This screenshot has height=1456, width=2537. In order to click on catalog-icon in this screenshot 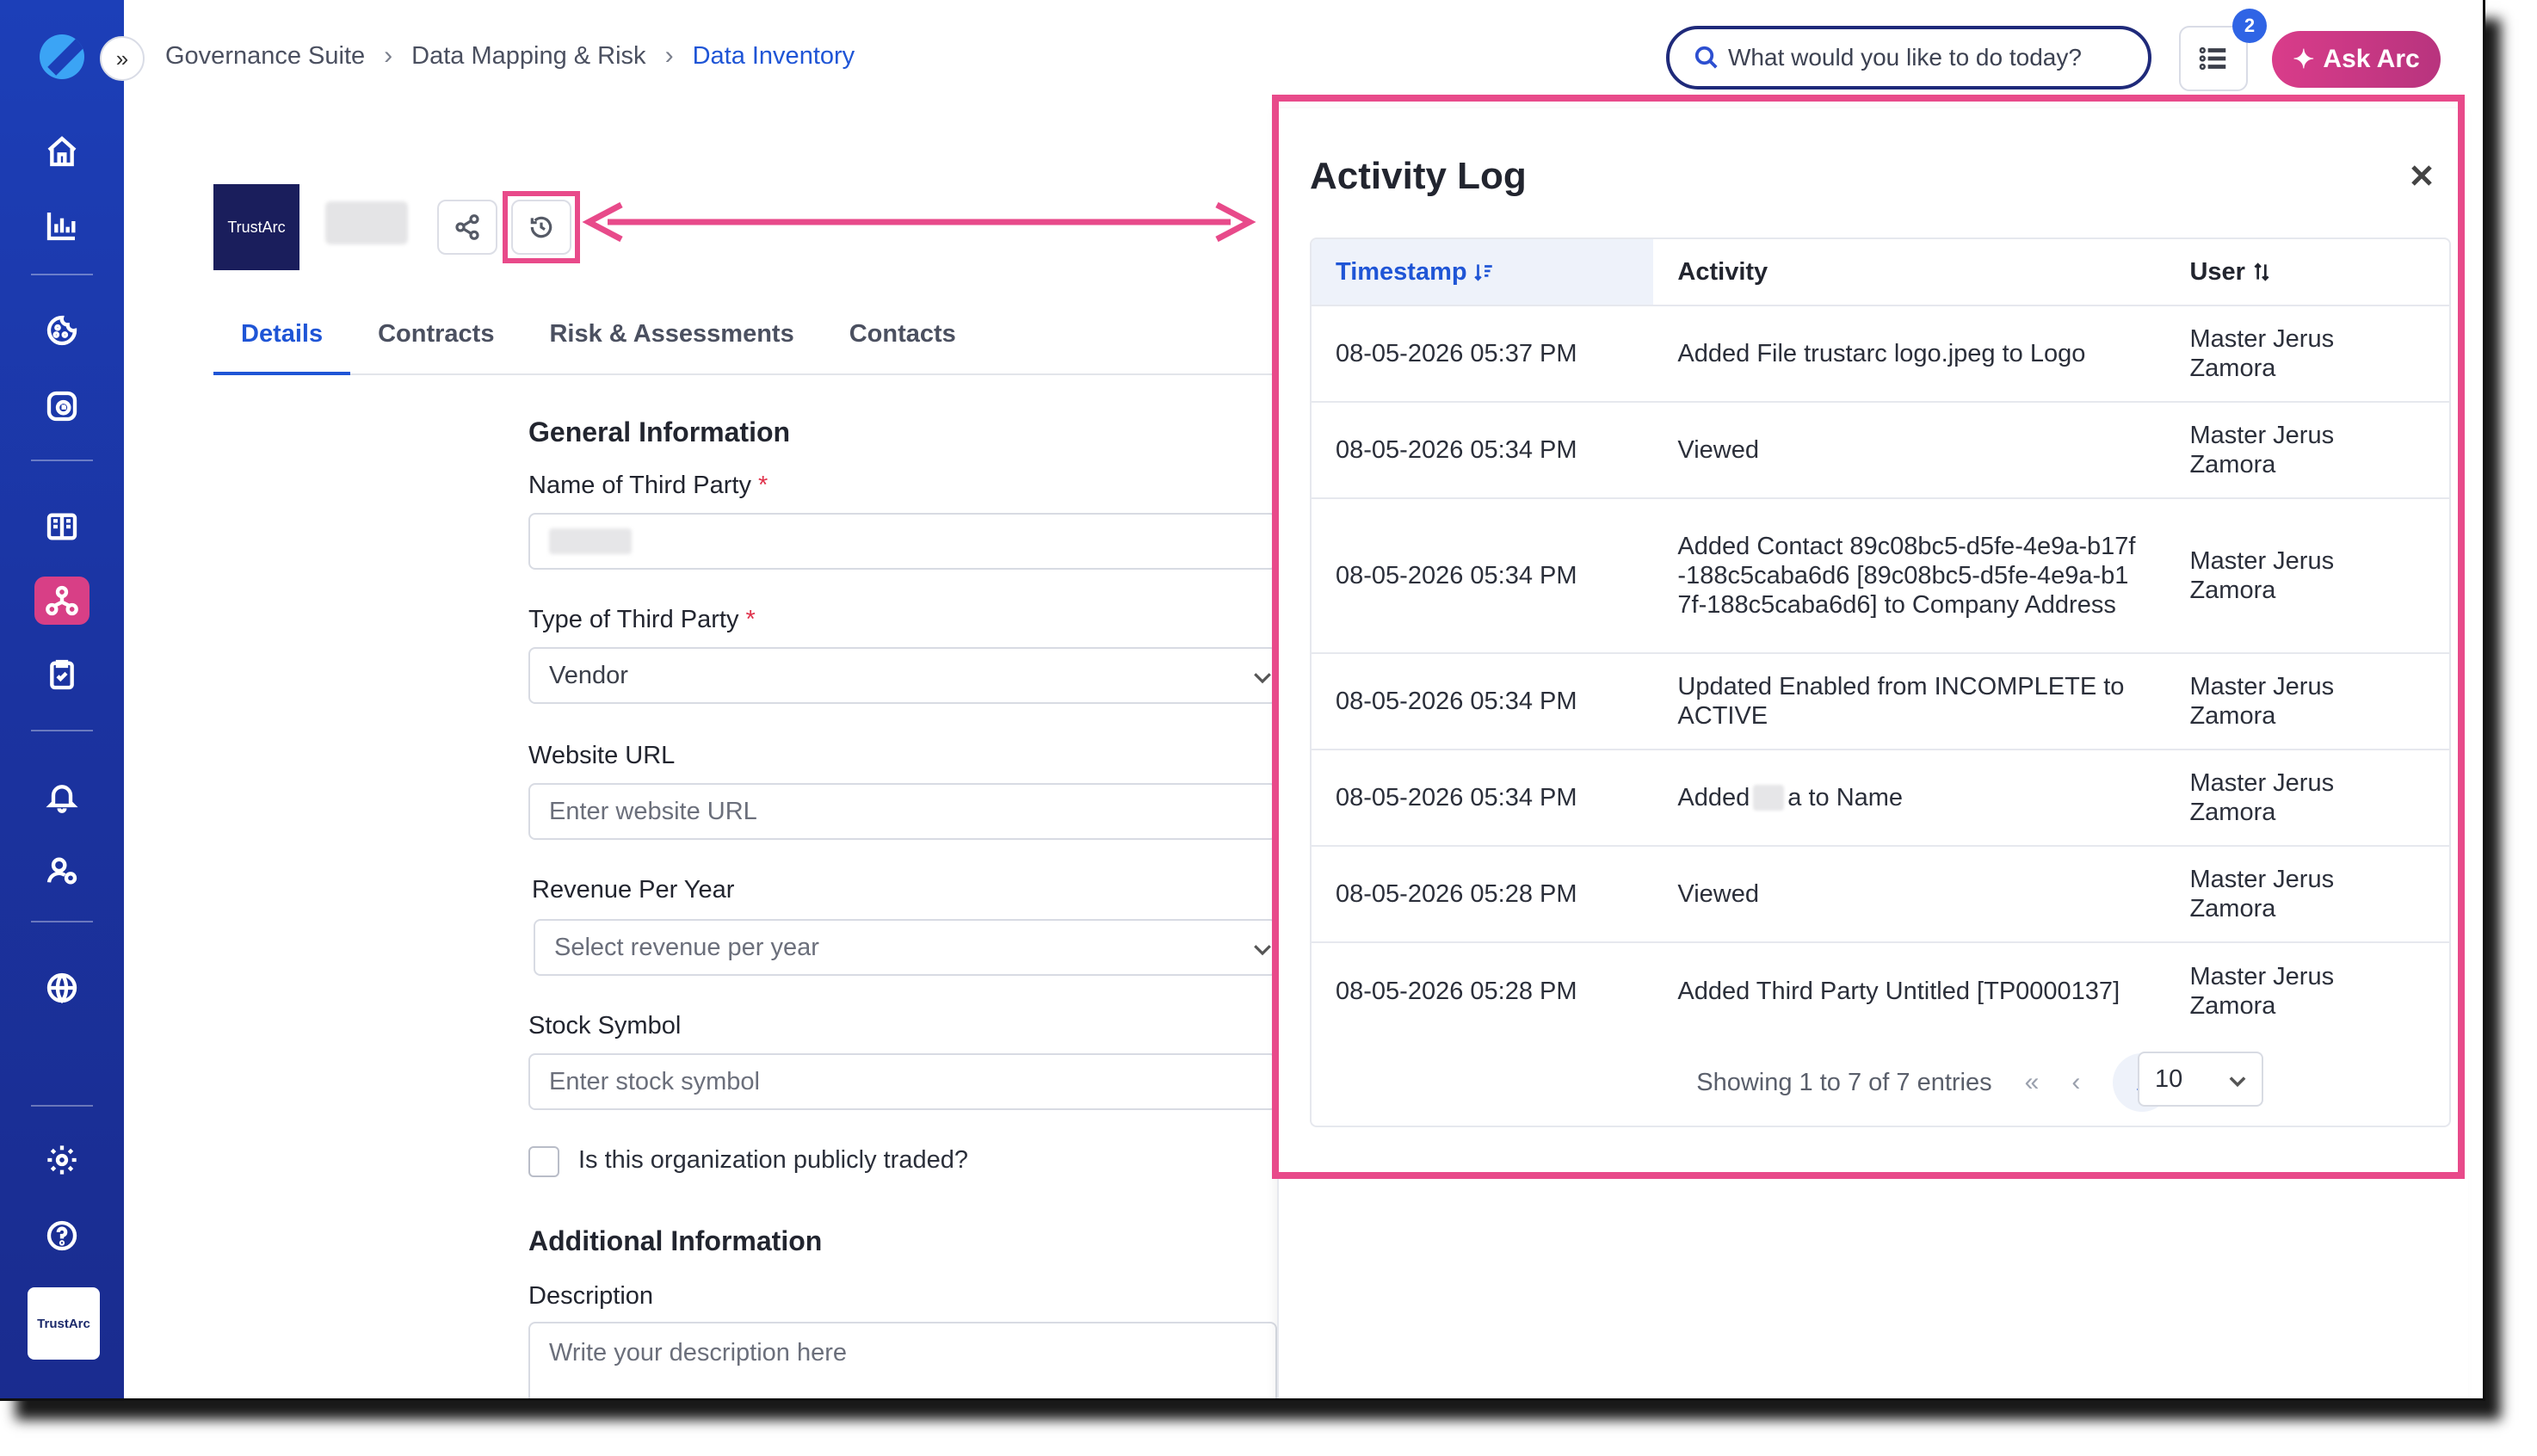, I will do `click(62, 527)`.